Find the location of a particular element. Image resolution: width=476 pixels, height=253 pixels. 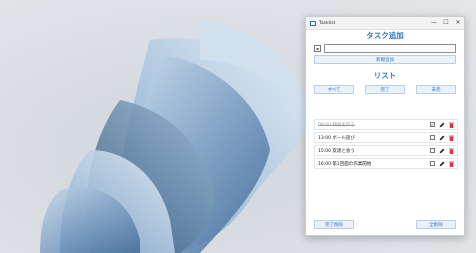

maximize-button: ☐ is located at coordinates (446, 23).